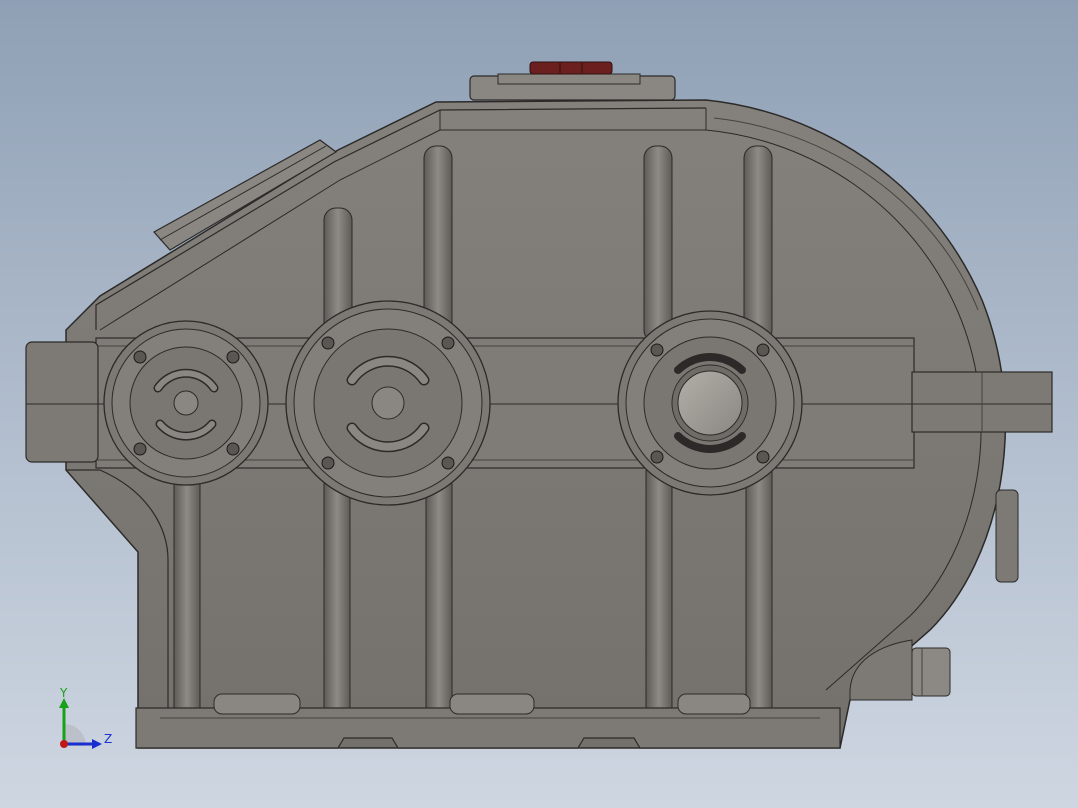  Describe the element at coordinates (186, 403) in the screenshot. I see `bearing-cap-input` at that location.